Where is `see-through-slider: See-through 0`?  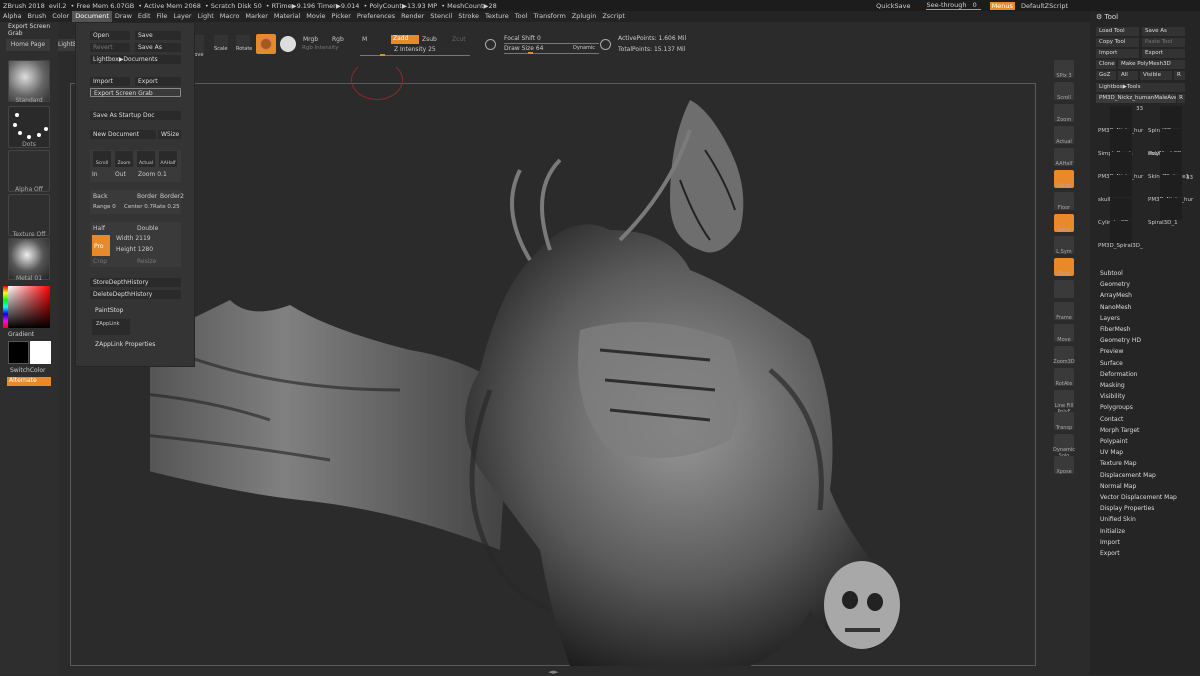 see-through-slider: See-through 0 is located at coordinates (953, 5).